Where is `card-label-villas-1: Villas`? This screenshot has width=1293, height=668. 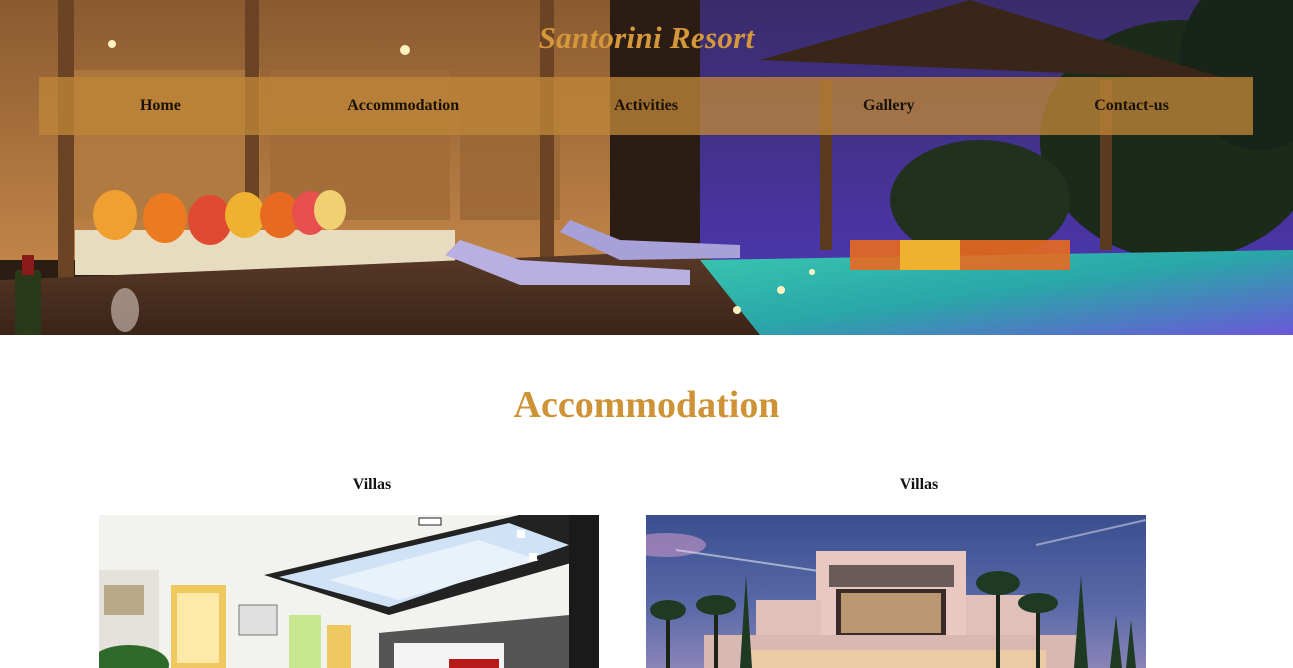 card-label-villas-1: Villas is located at coordinates (372, 484).